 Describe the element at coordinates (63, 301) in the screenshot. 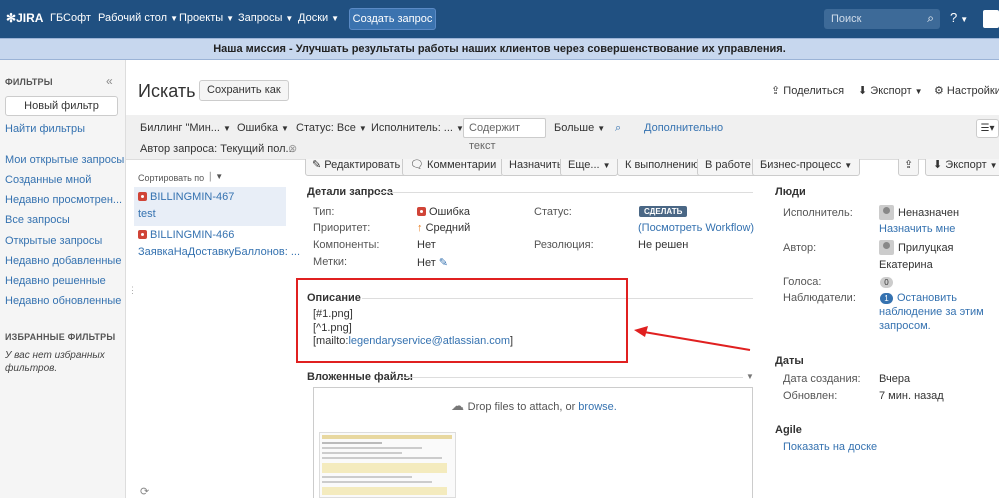

I see `sidebar-item-recently-updated: Недавно обновленные` at that location.